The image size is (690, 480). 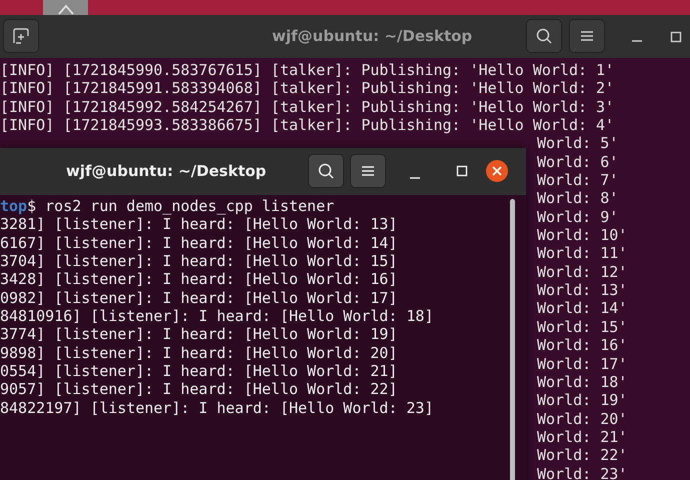 I want to click on log-line: World: 20', so click(x=582, y=419).